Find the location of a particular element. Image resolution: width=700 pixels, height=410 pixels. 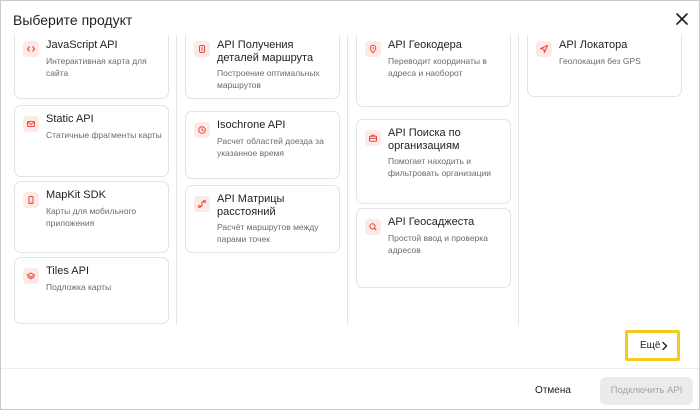

layers-icon is located at coordinates (31, 276).